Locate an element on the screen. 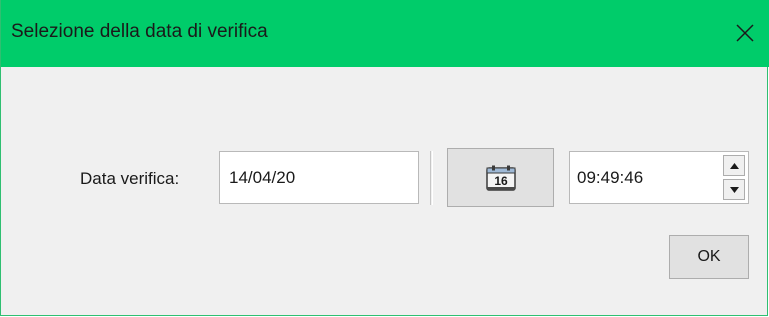  arrow-up-icon is located at coordinates (734, 165).